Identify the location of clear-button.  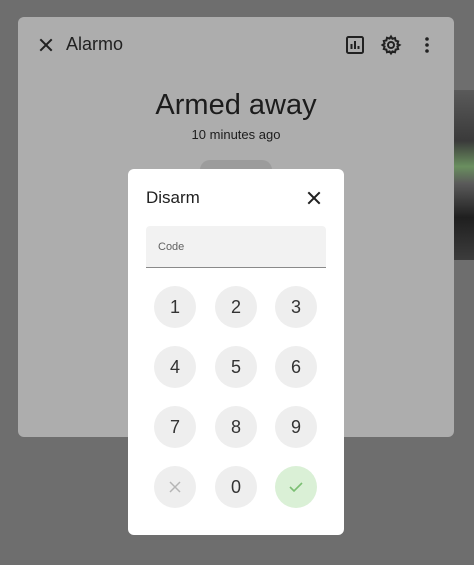
(175, 487).